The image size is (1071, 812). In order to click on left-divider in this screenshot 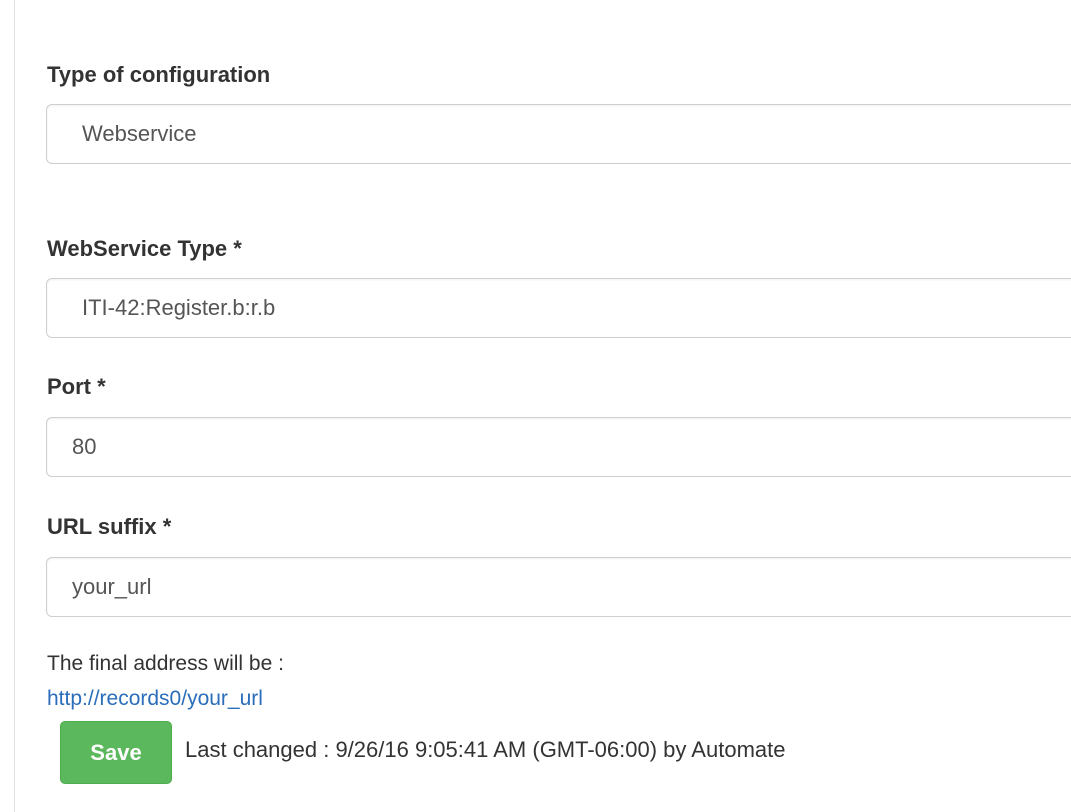, I will do `click(14, 406)`.